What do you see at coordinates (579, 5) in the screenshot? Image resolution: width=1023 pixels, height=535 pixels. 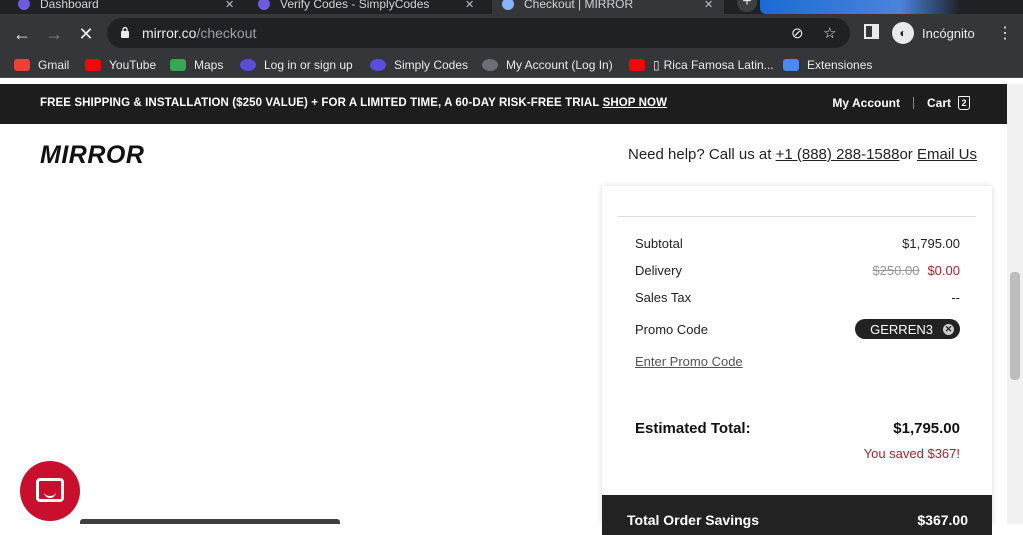 I see `tab-label: Checkout | MIRROR` at bounding box center [579, 5].